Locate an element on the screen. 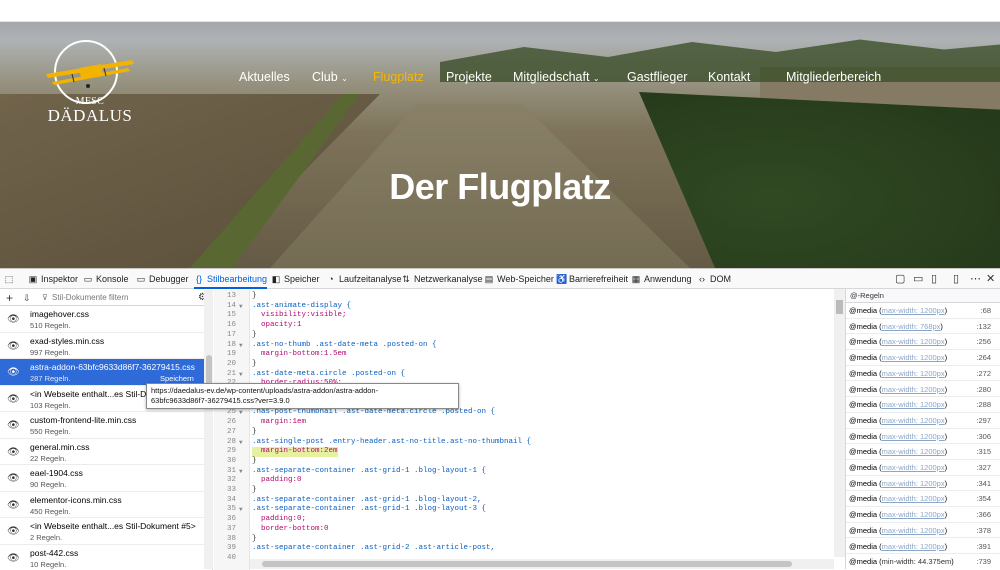 The height and width of the screenshot is (570, 1000). pick-color-icon: ▭ is located at coordinates (918, 279).